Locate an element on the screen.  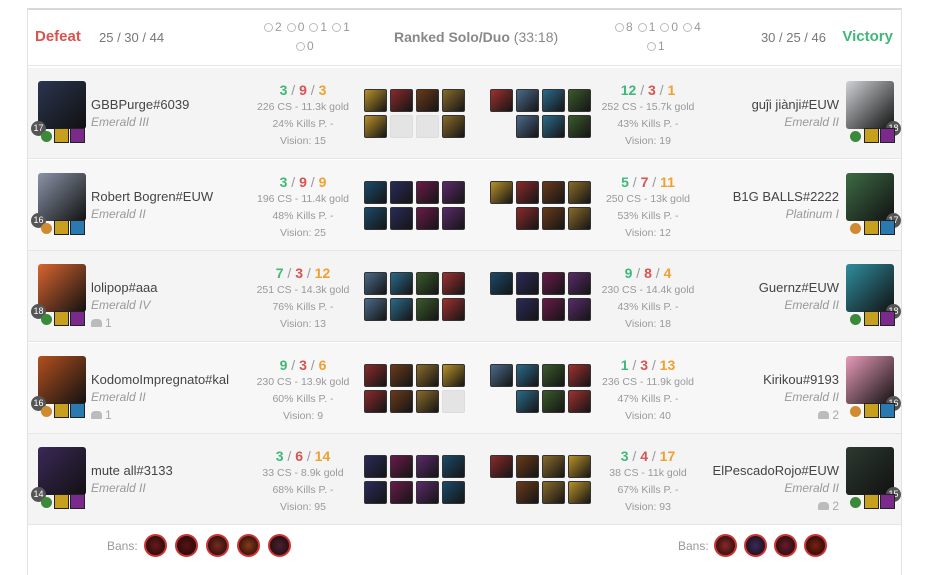
right-player-name: guĵi jiànji#EUW is located at coordinates (795, 104).